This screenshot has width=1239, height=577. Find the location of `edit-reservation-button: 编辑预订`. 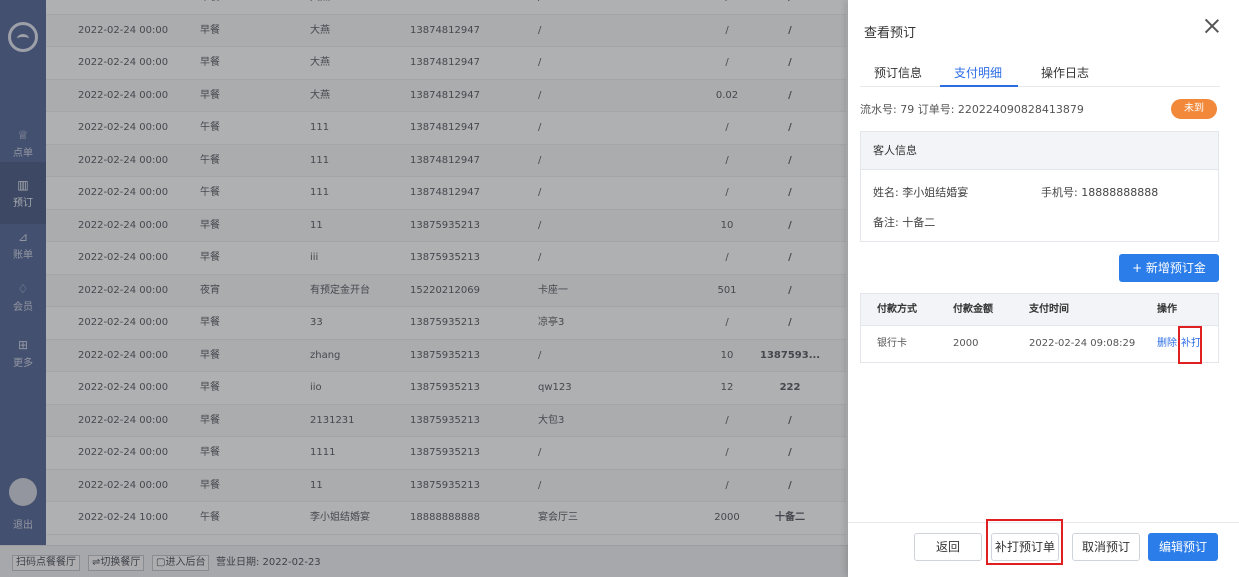

edit-reservation-button: 编辑预订 is located at coordinates (1183, 547).